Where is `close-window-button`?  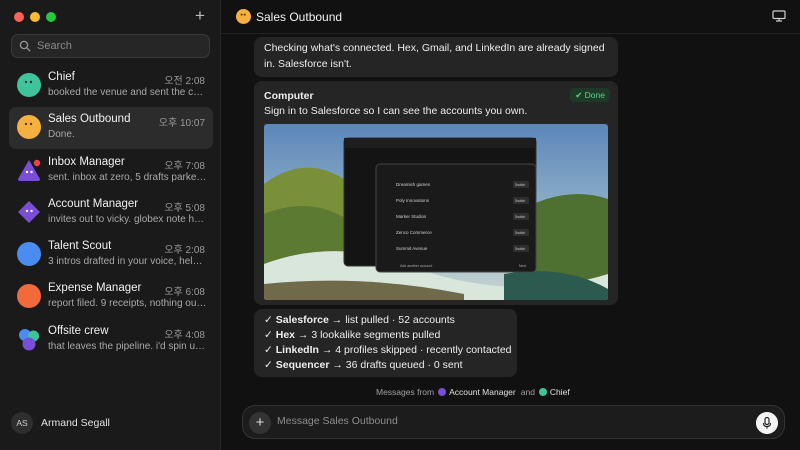
close-window-button is located at coordinates (19, 17).